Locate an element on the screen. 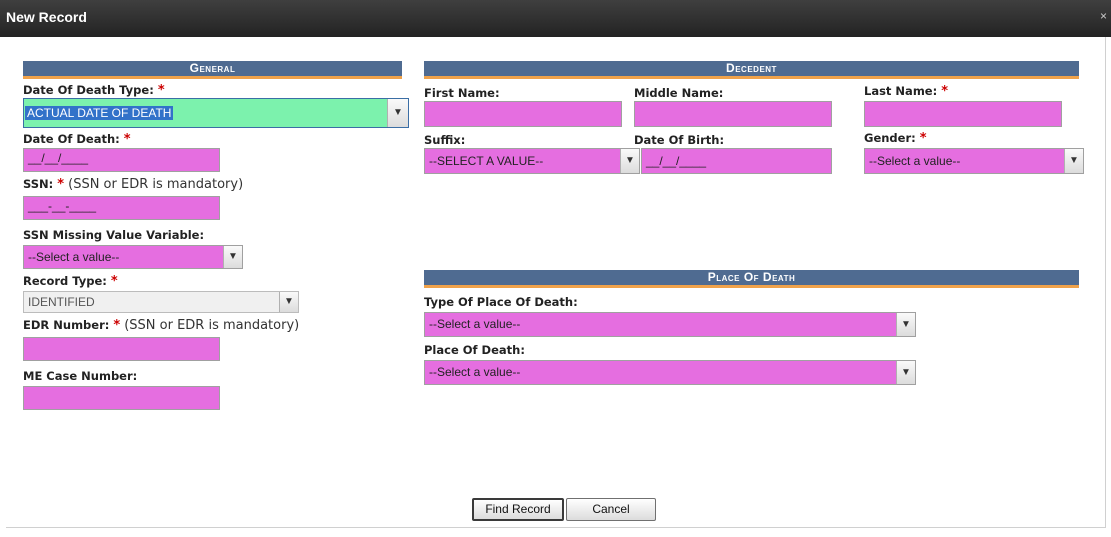 This screenshot has width=1111, height=537. date-of-death-label: Date Of Death: * is located at coordinates (77, 139).